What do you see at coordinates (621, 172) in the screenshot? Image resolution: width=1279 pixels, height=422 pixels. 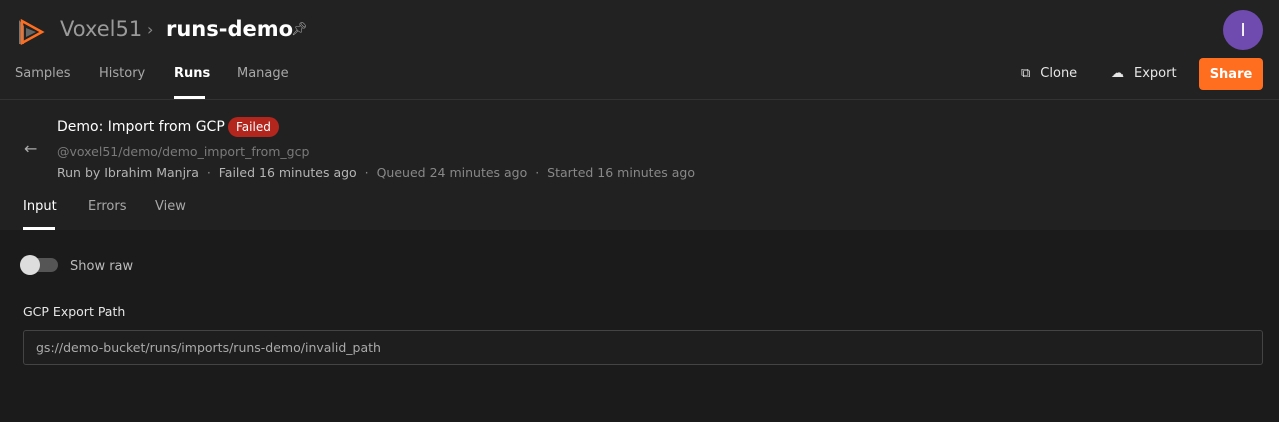 I see `started-time: Started 16 minutes ago` at bounding box center [621, 172].